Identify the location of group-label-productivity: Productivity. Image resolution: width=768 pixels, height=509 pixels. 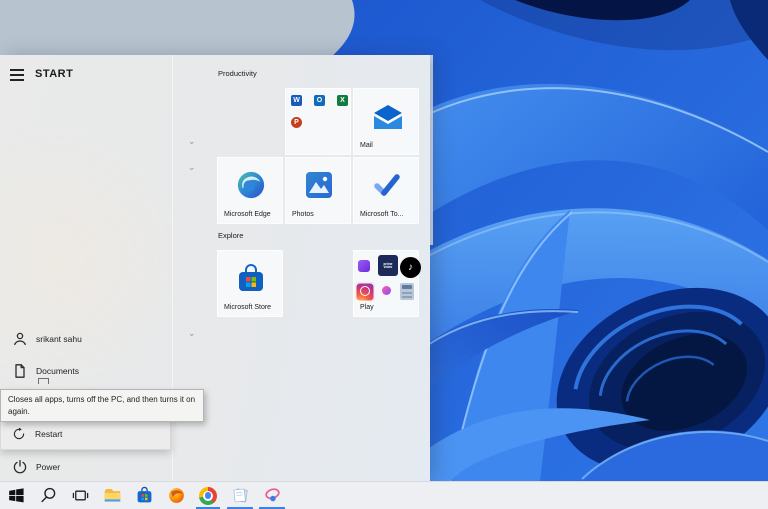
(237, 73).